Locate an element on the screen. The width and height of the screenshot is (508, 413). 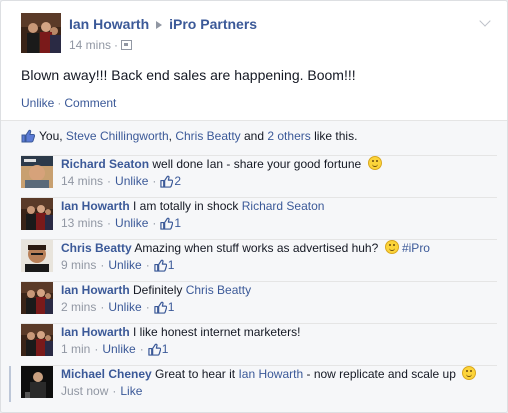
comment-like-link: Like is located at coordinates (131, 391).